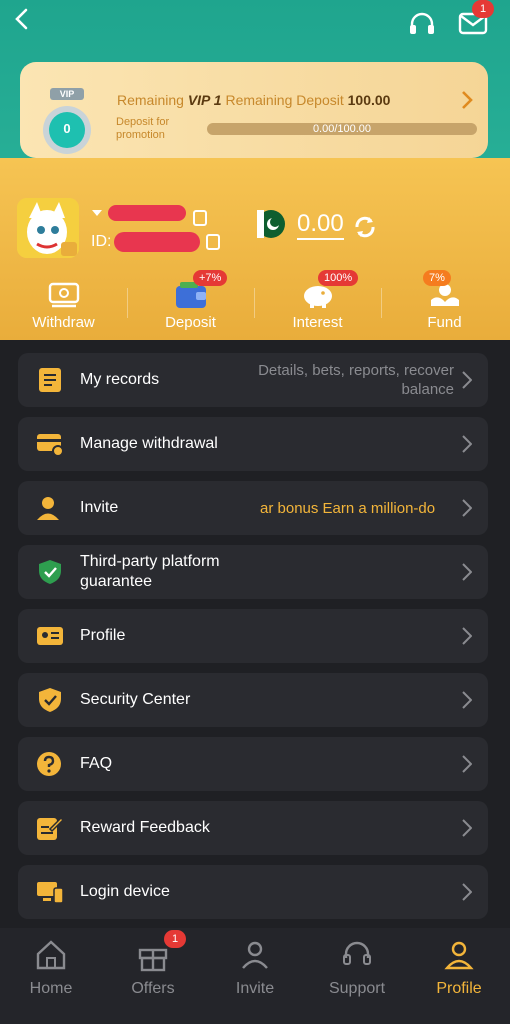 The width and height of the screenshot is (510, 1024). Describe the element at coordinates (253, 636) in the screenshot. I see `menu-item-profile: Profile` at that location.